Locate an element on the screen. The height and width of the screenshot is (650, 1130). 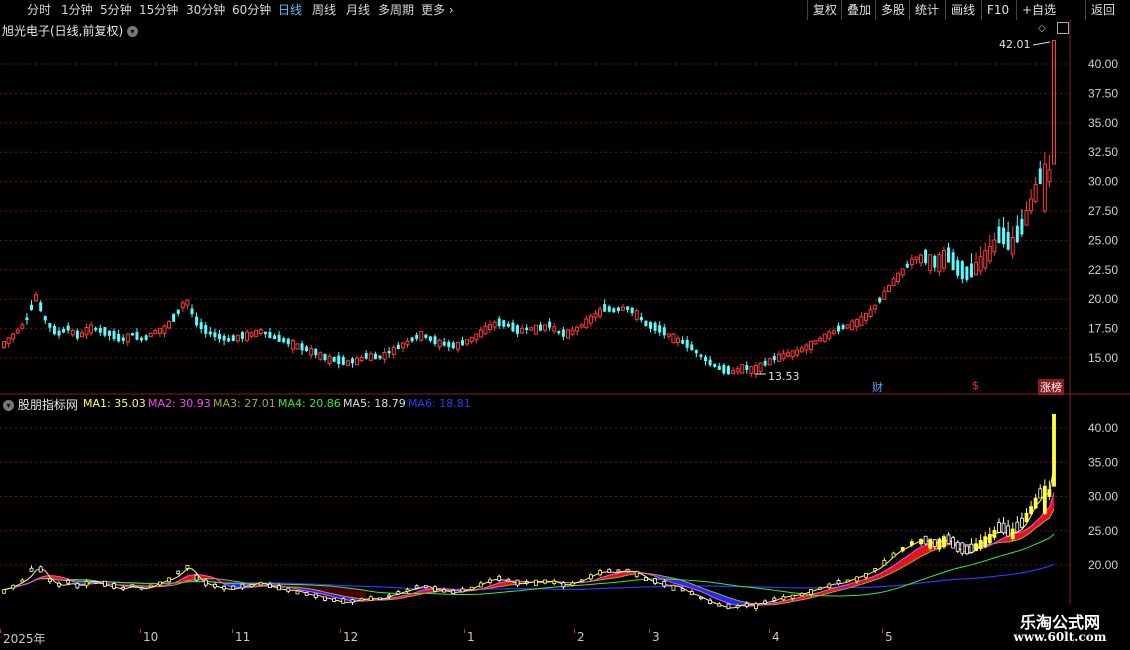
dollar-tag: $ is located at coordinates (975, 385).